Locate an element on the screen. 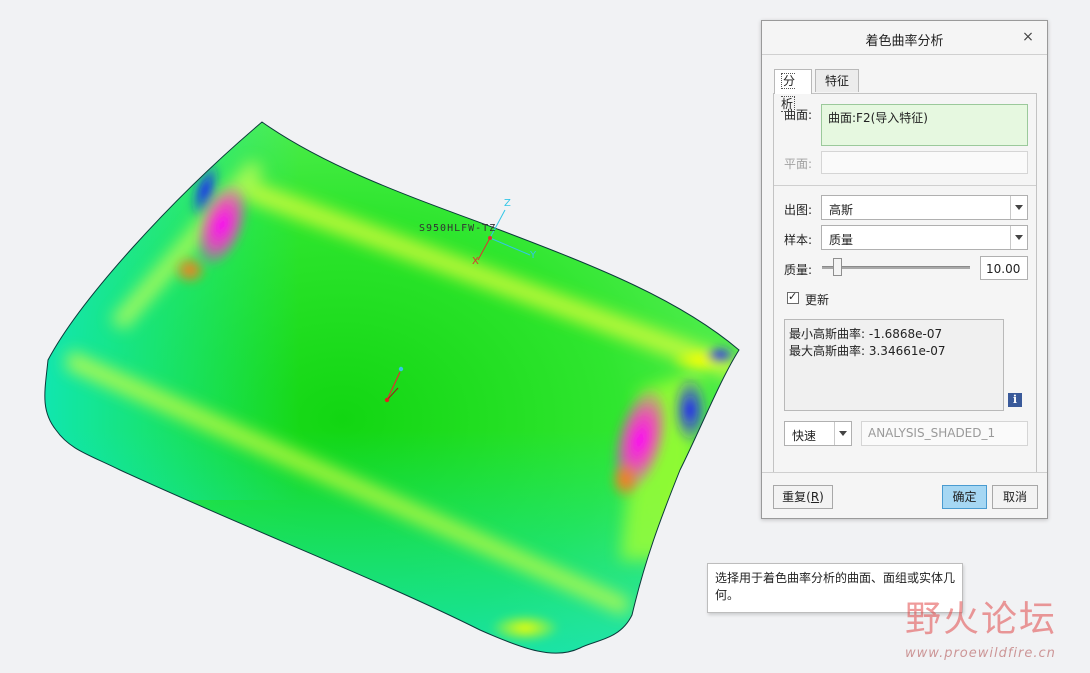  tab-feature-label: 特征 is located at coordinates (836, 81).